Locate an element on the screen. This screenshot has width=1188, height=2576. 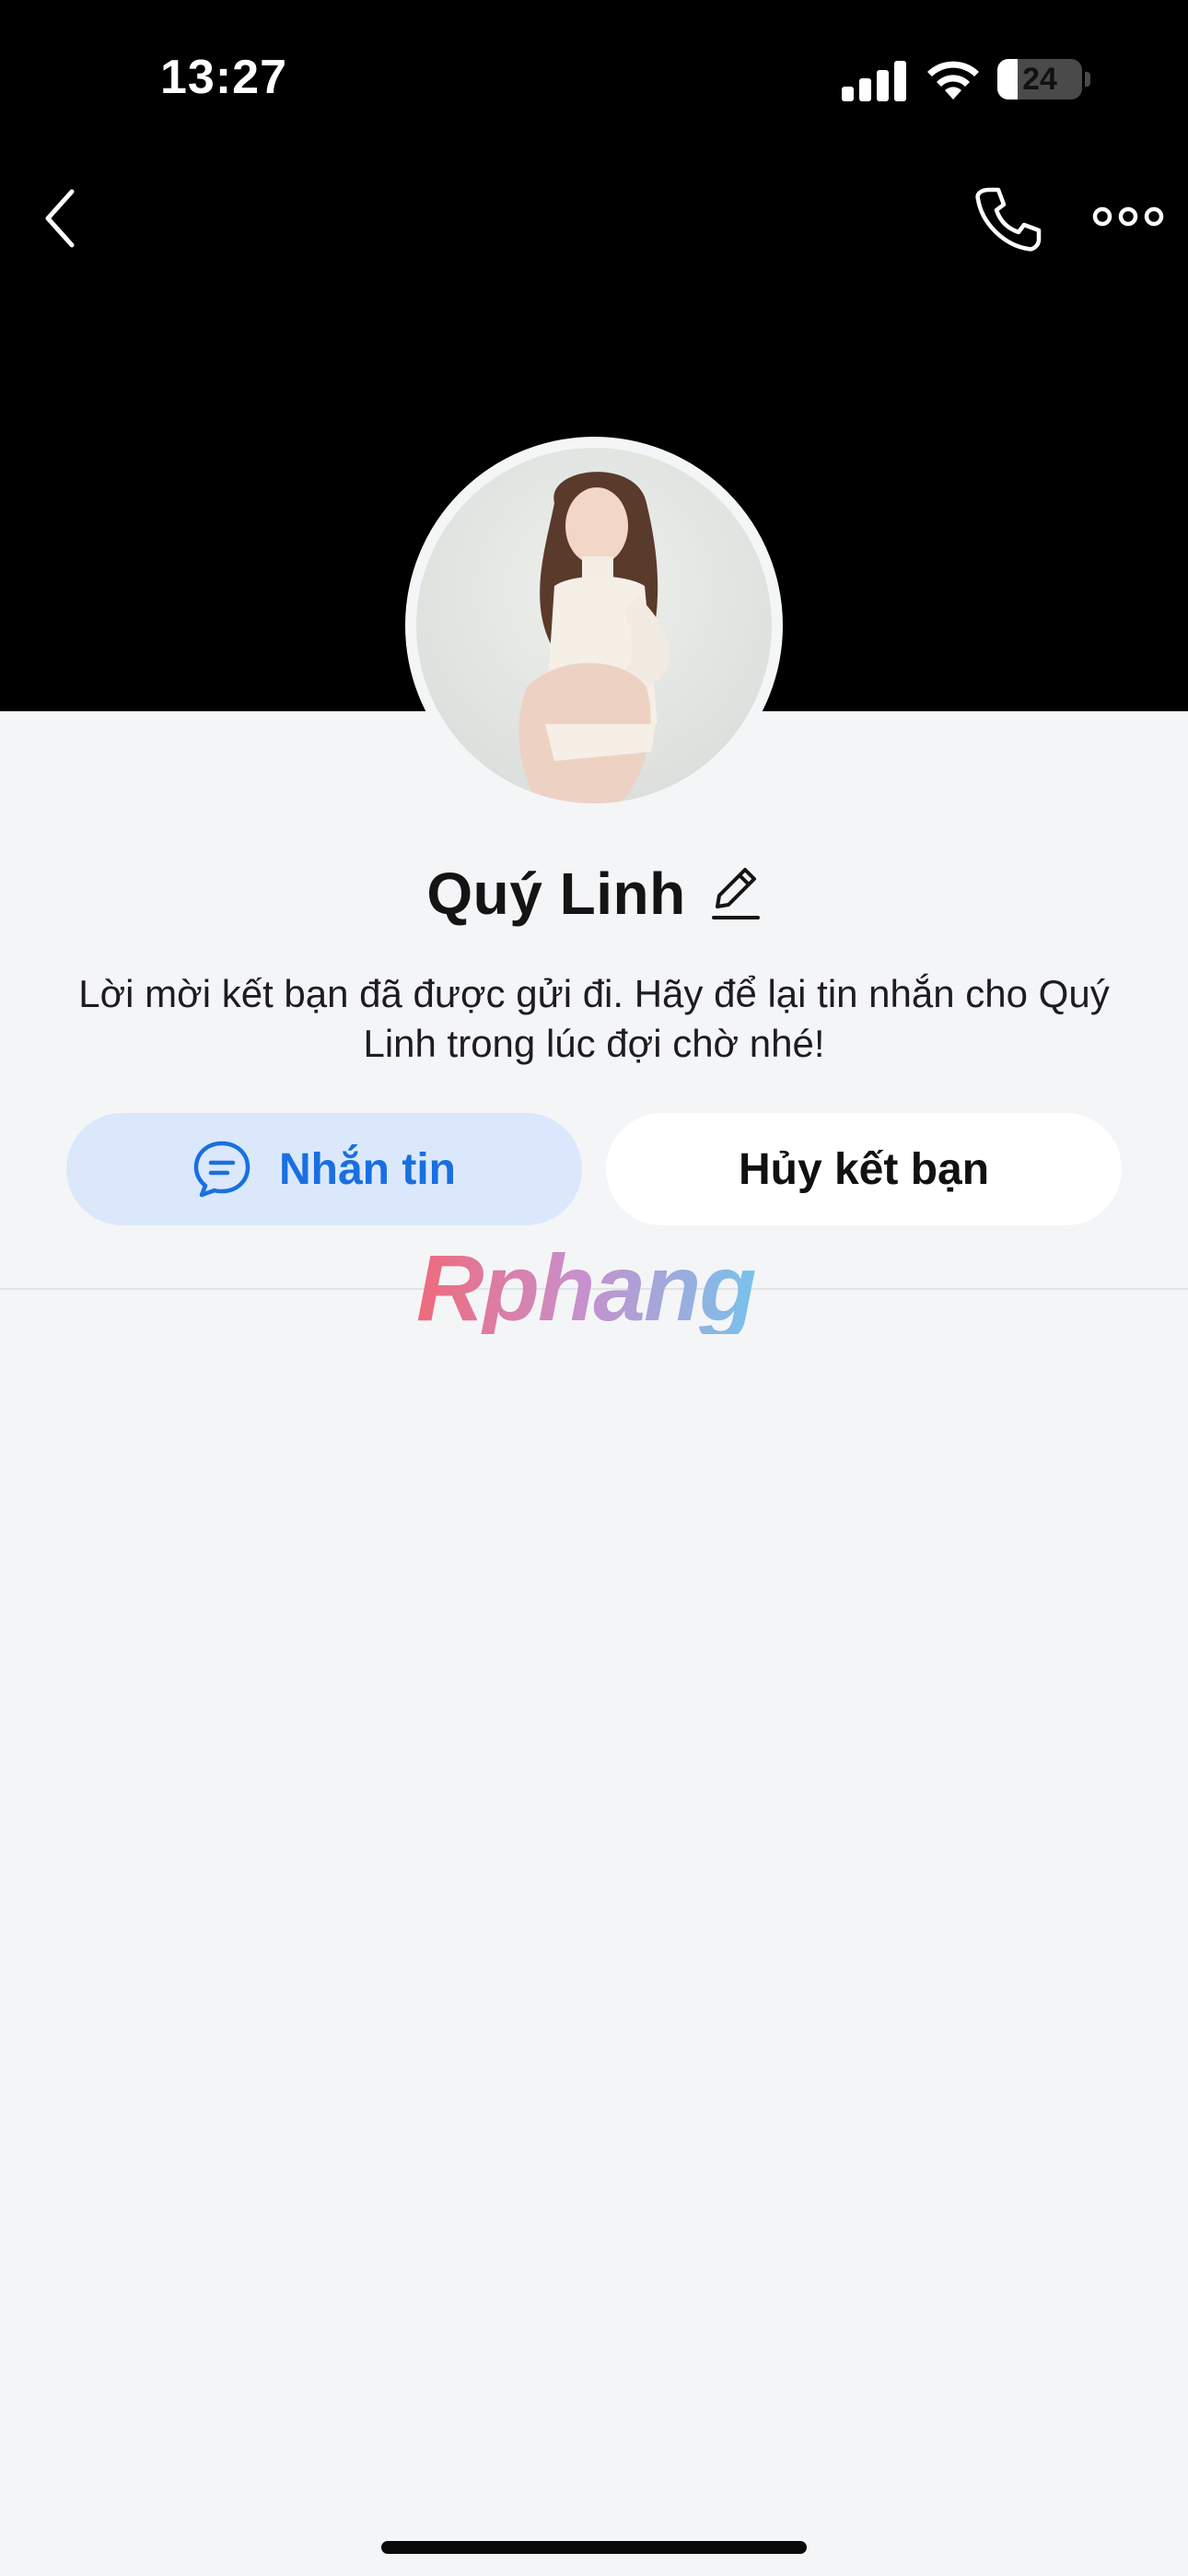
message-button-label: Nhắn tin is located at coordinates (367, 1169).